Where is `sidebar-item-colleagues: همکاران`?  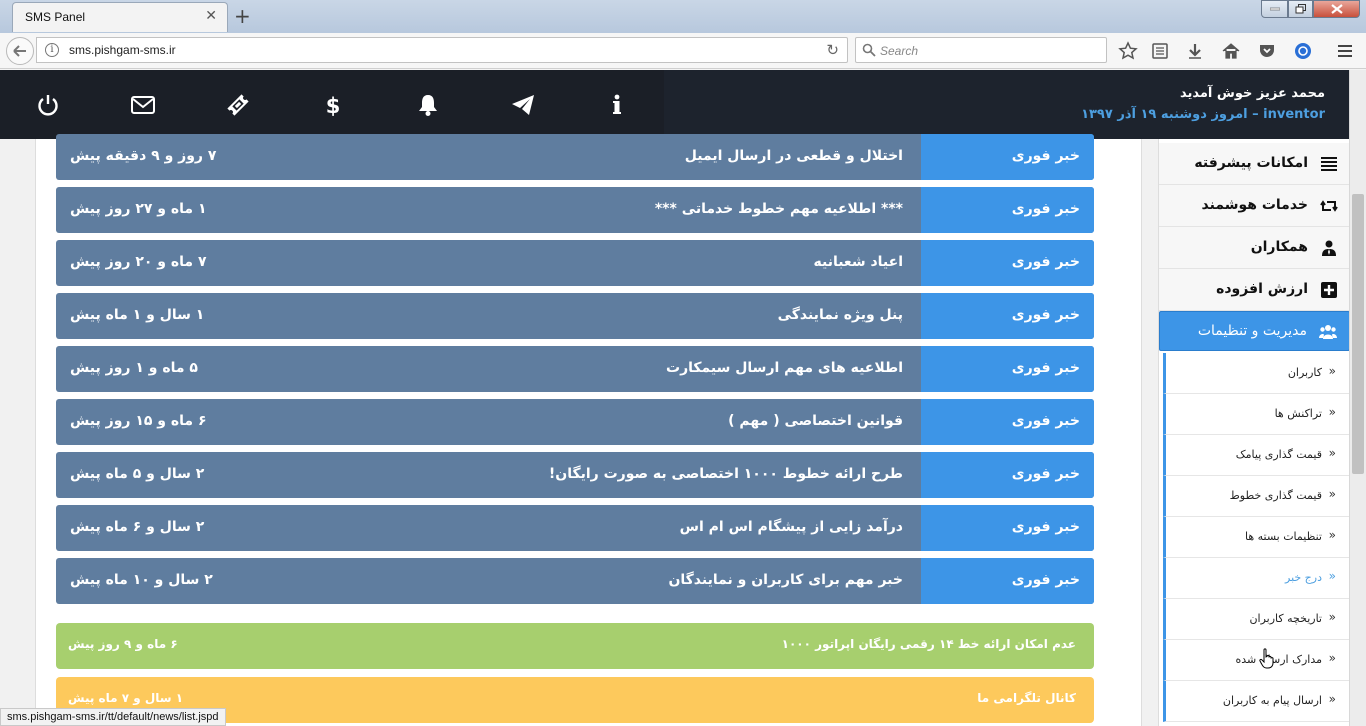
sidebar-item-colleagues: همکاران is located at coordinates (1254, 248).